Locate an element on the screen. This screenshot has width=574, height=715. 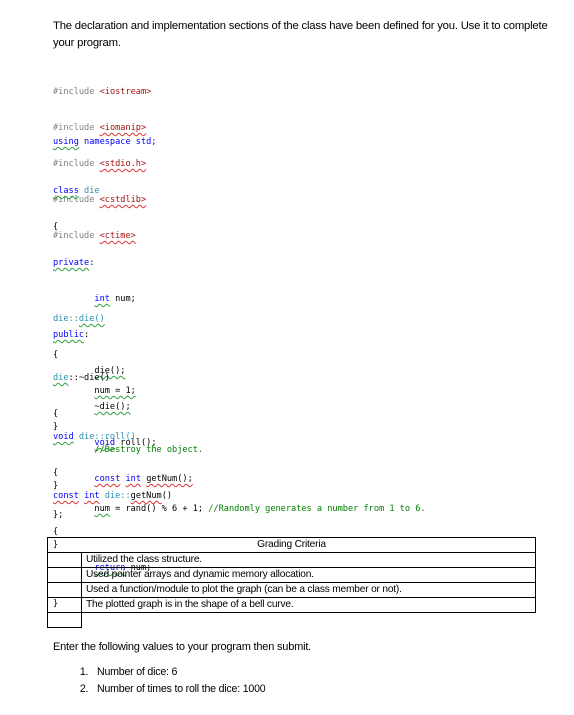
using-namespace-line: using namespace std; is located at coordinates (105, 142).